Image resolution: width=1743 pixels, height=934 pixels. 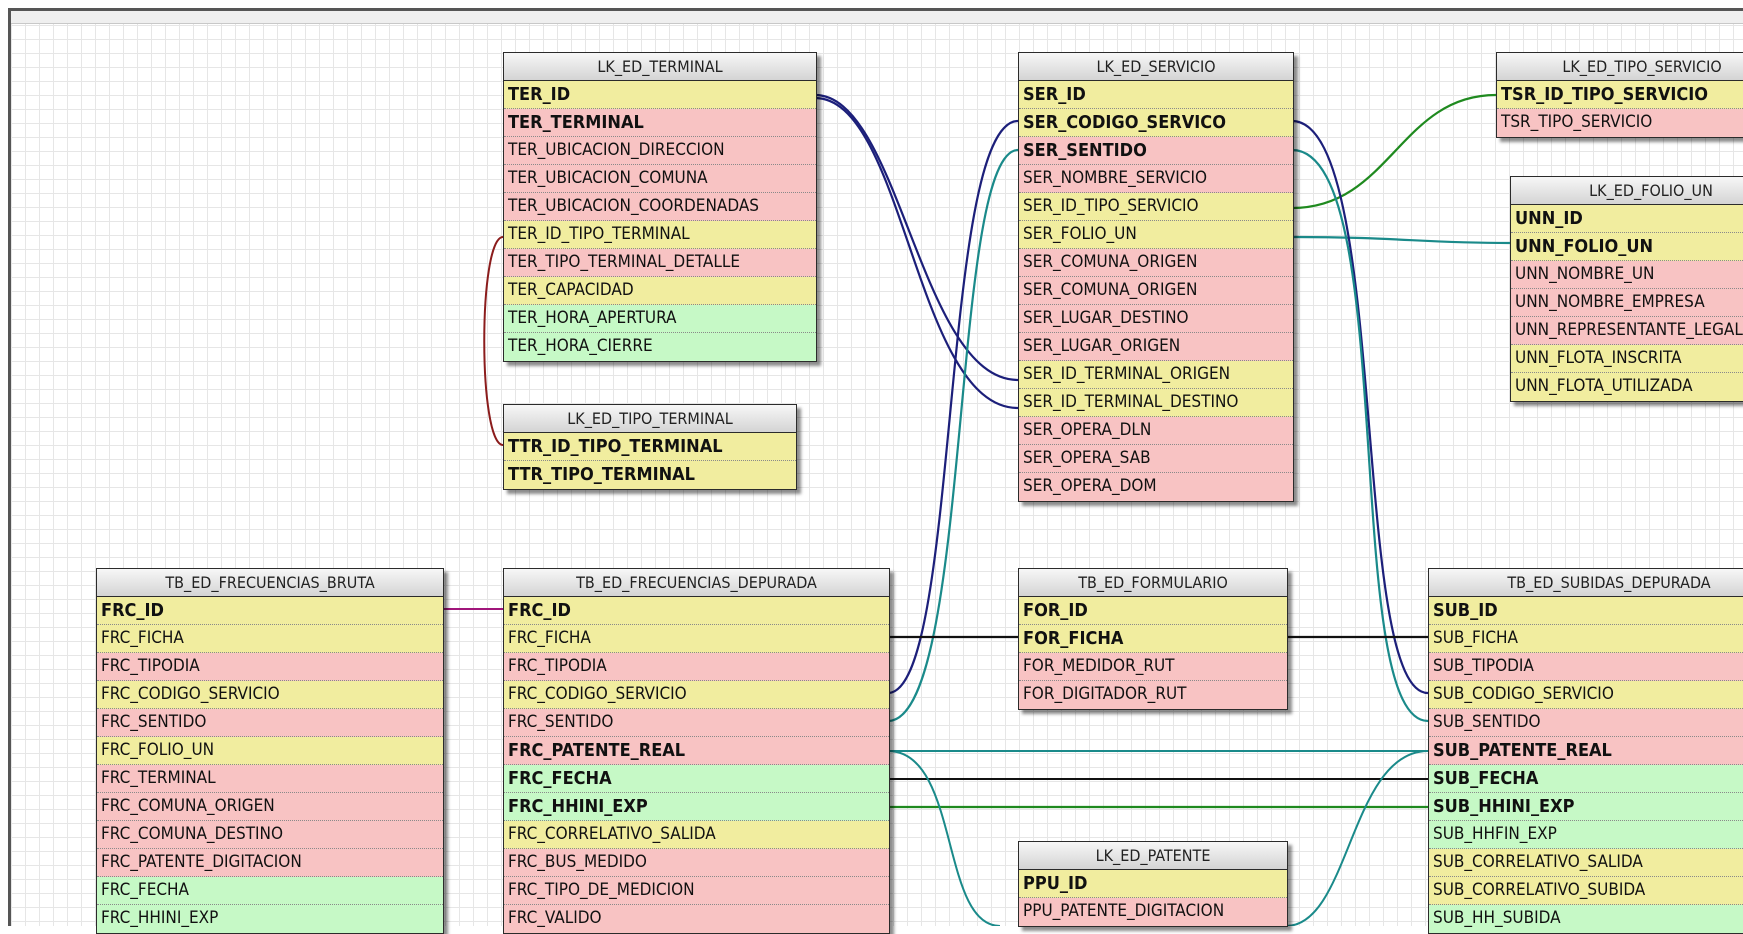 What do you see at coordinates (660, 235) in the screenshot?
I see `table-column: TER_ID_TIPO_TERMINAL` at bounding box center [660, 235].